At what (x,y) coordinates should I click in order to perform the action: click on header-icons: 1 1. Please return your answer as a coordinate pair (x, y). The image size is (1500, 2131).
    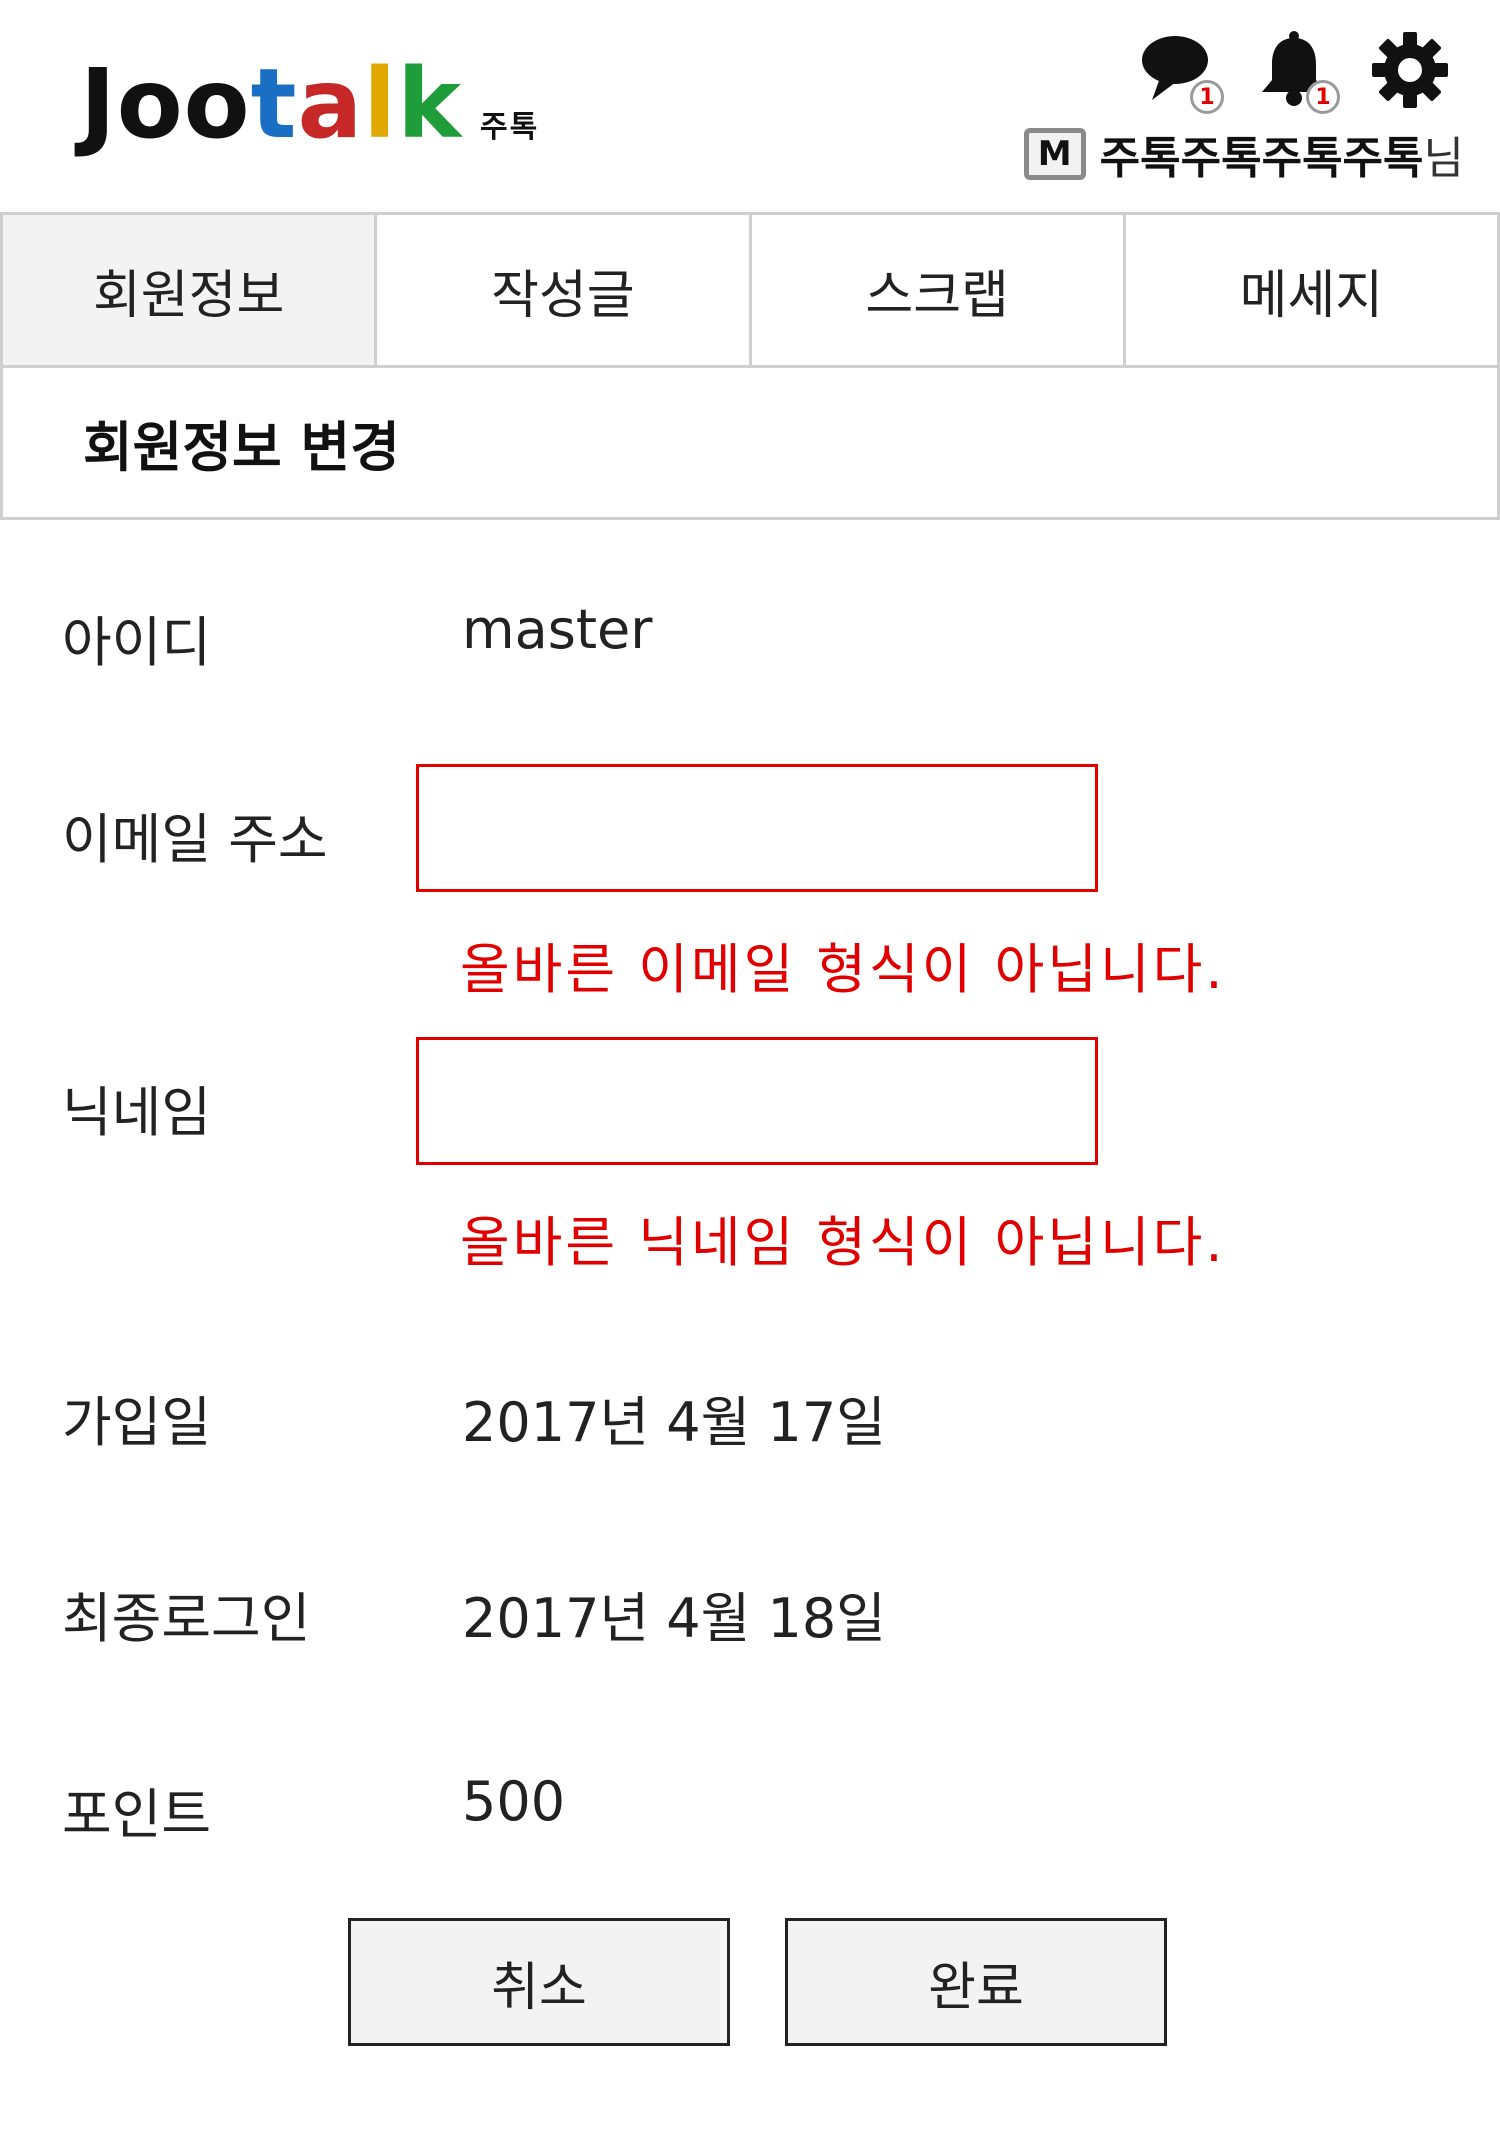
    Looking at the image, I should click on (1294, 72).